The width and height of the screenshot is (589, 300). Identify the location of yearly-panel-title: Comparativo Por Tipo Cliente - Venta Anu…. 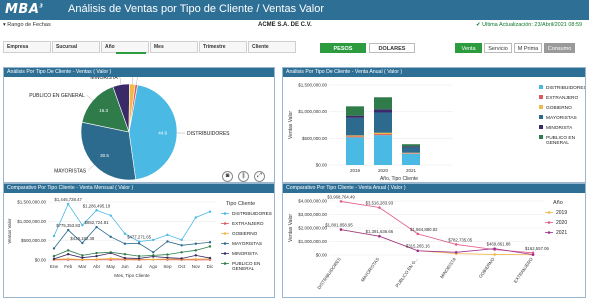
(434, 188).